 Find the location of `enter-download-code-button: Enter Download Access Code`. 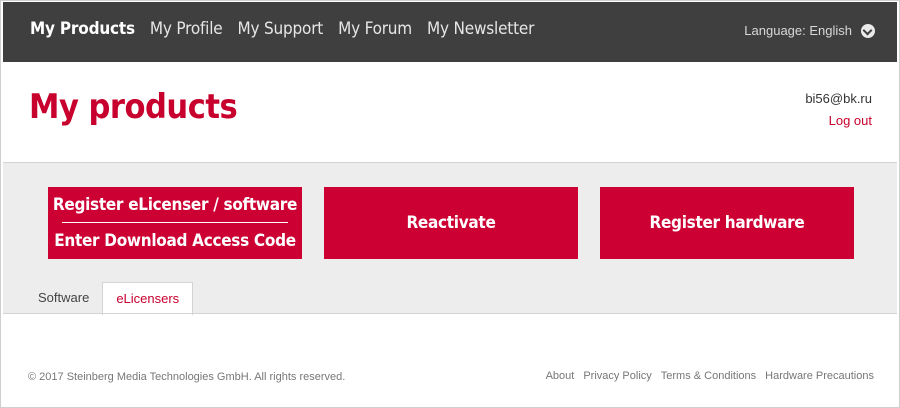

enter-download-code-button: Enter Download Access Code is located at coordinates (175, 241).